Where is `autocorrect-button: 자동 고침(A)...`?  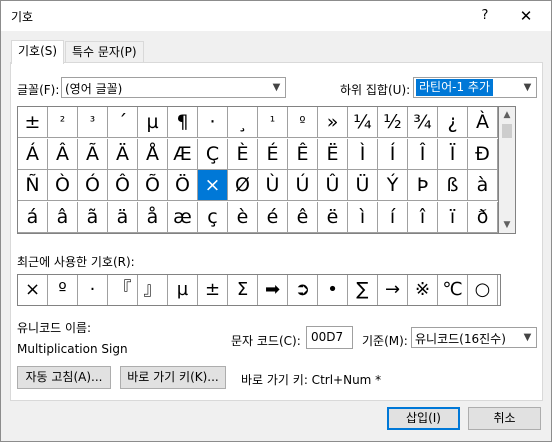
autocorrect-button: 자동 고침(A)... is located at coordinates (64, 377).